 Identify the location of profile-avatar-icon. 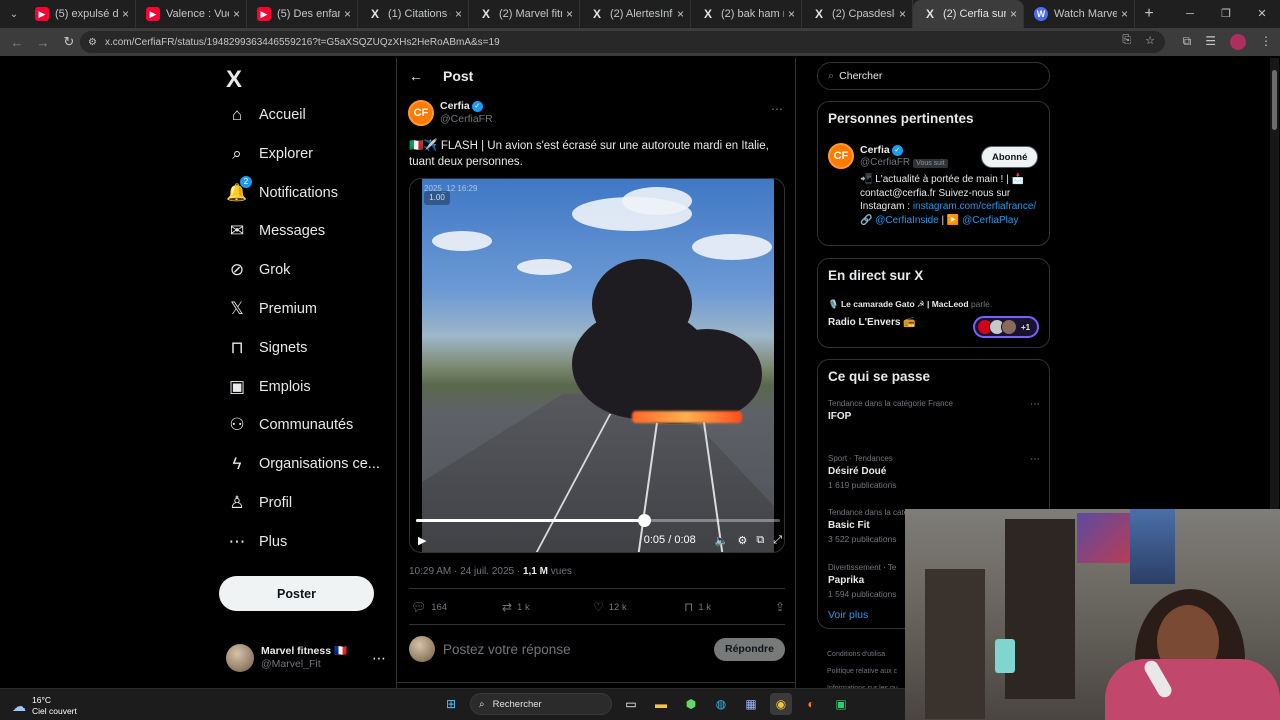
(1238, 42).